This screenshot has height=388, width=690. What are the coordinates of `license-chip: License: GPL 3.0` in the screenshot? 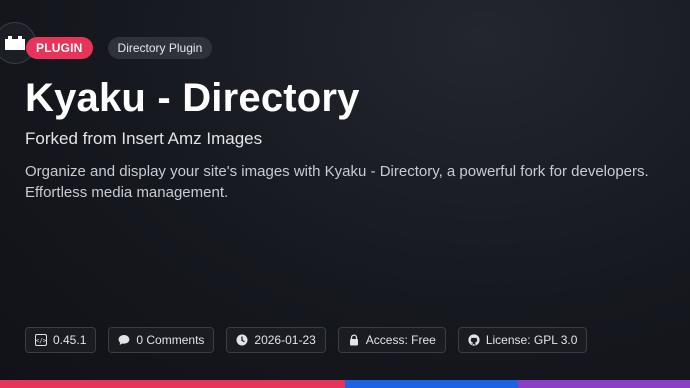 It's located at (522, 340).